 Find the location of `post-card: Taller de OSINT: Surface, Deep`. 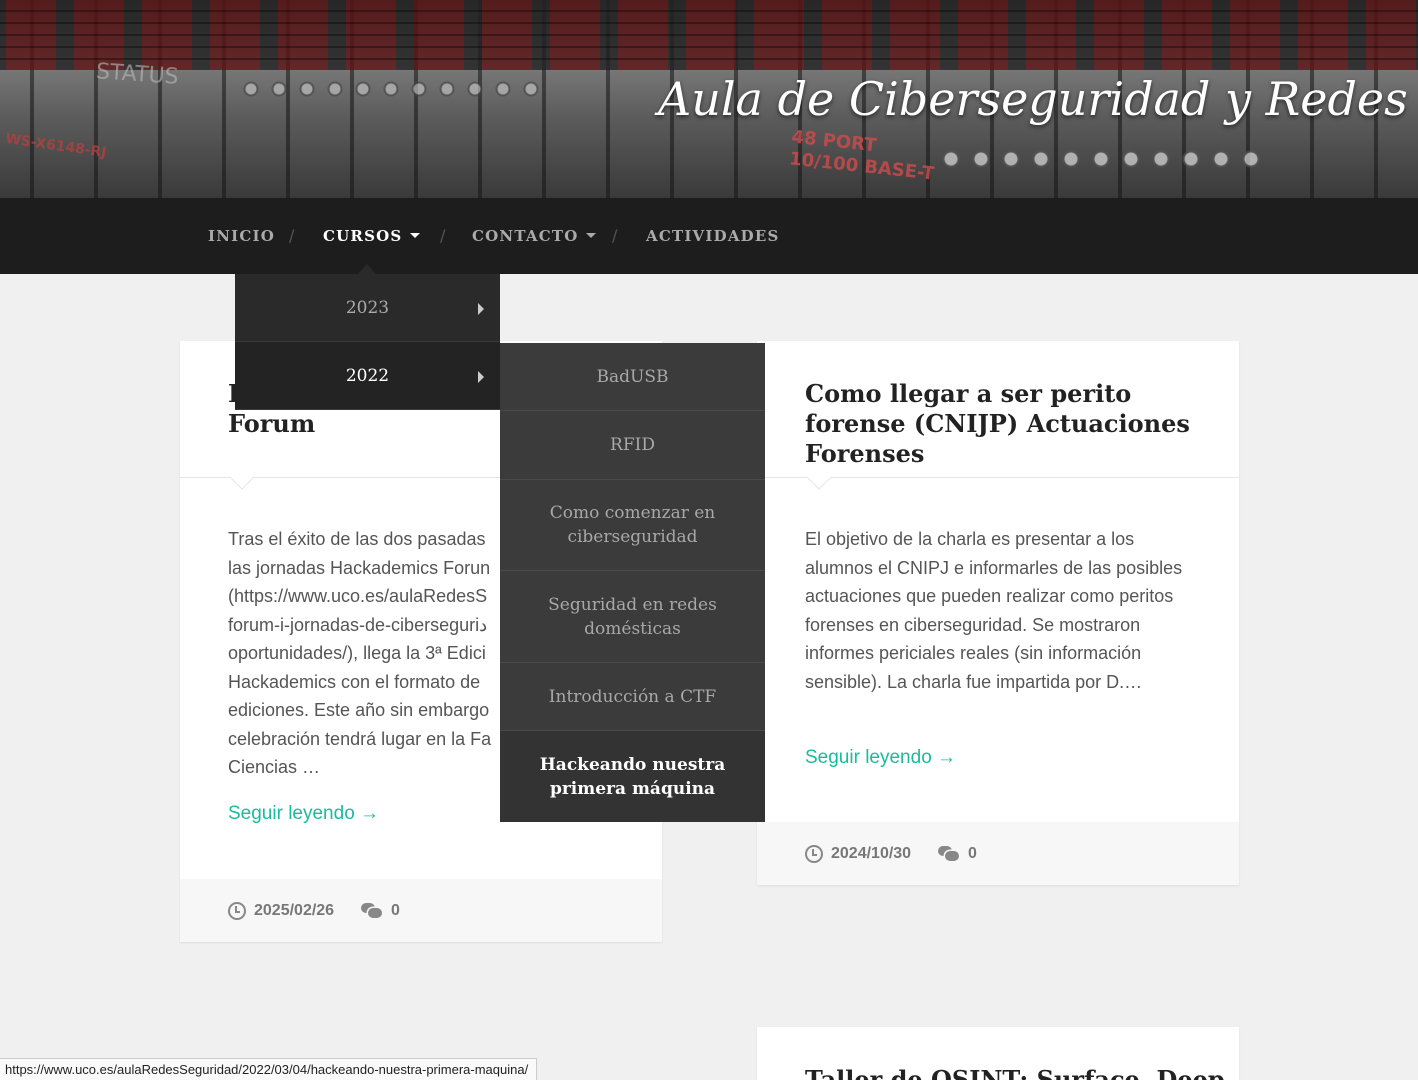

post-card: Taller de OSINT: Surface, Deep is located at coordinates (998, 1053).